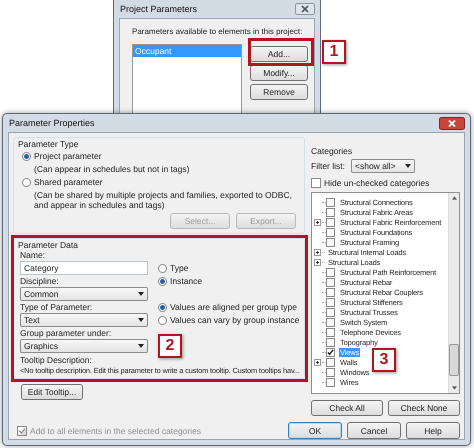 The image size is (474, 448). I want to click on window-title: Project Parameters, so click(159, 9).